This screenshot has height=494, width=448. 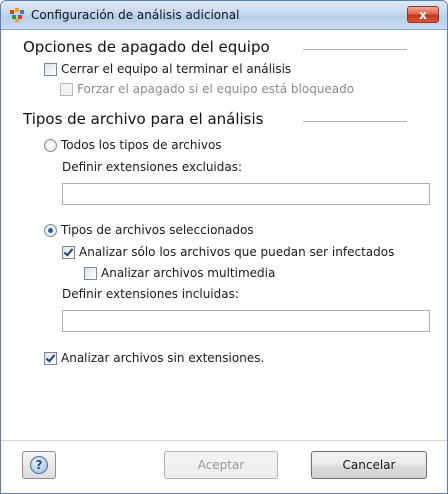 I want to click on shutdown-heading: Opciones de apagado del equipo, so click(x=146, y=47).